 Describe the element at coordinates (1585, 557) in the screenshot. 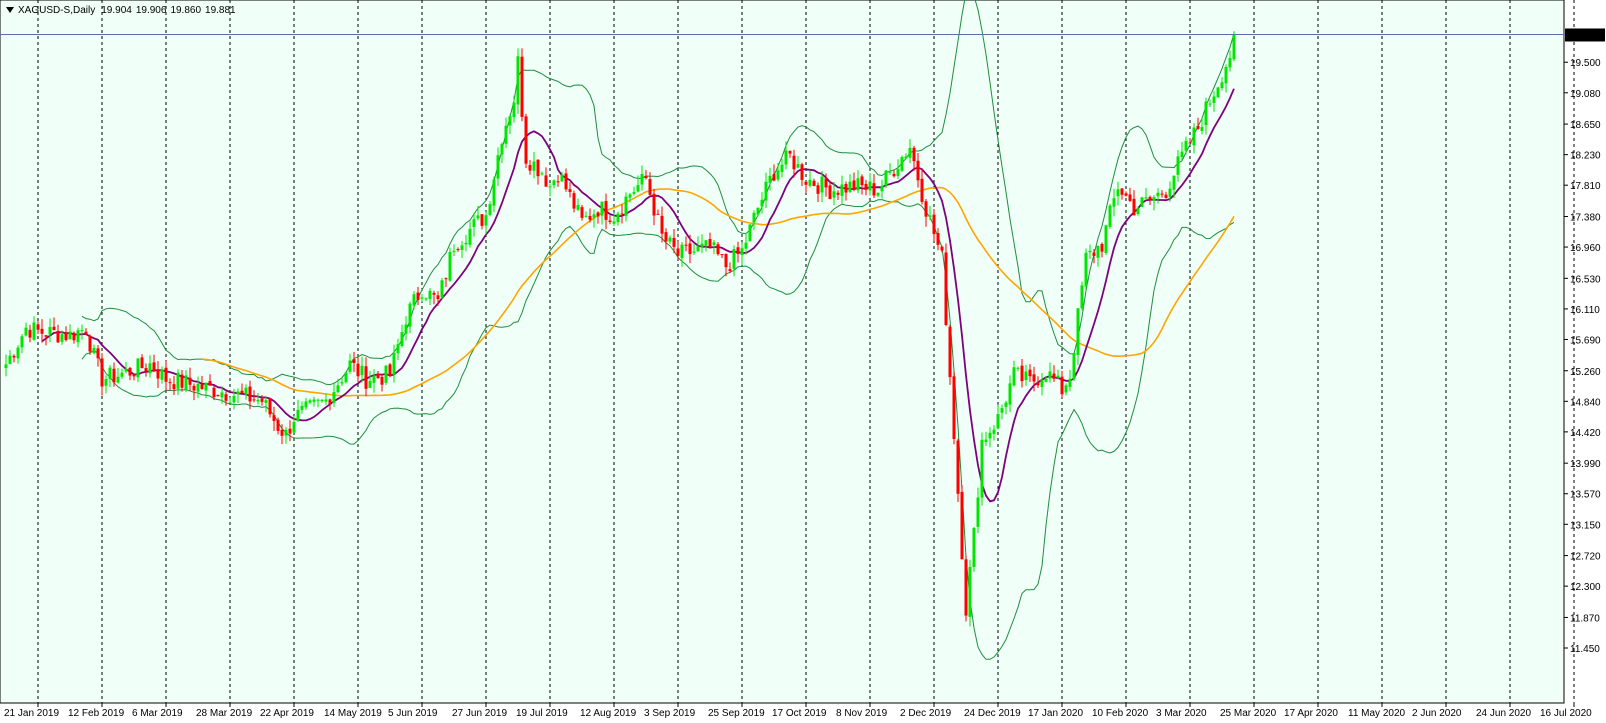

I see `y-tick-label-3: 12.720` at that location.